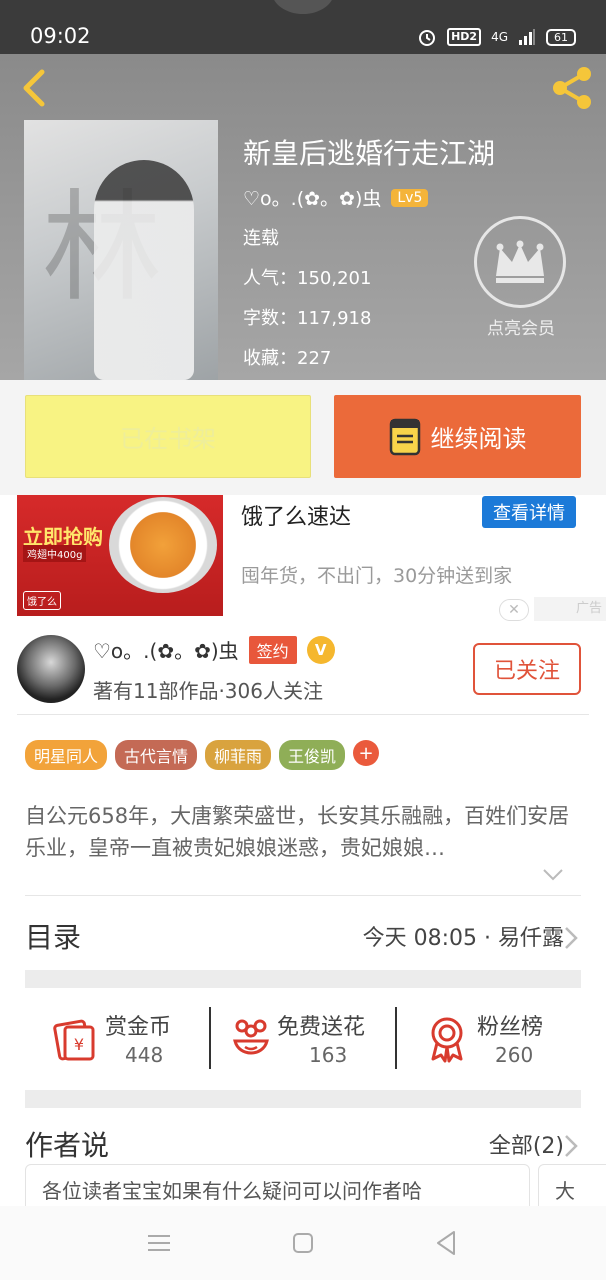 The height and width of the screenshot is (1280, 606). I want to click on stat-label: 粉丝榜, so click(510, 1027).